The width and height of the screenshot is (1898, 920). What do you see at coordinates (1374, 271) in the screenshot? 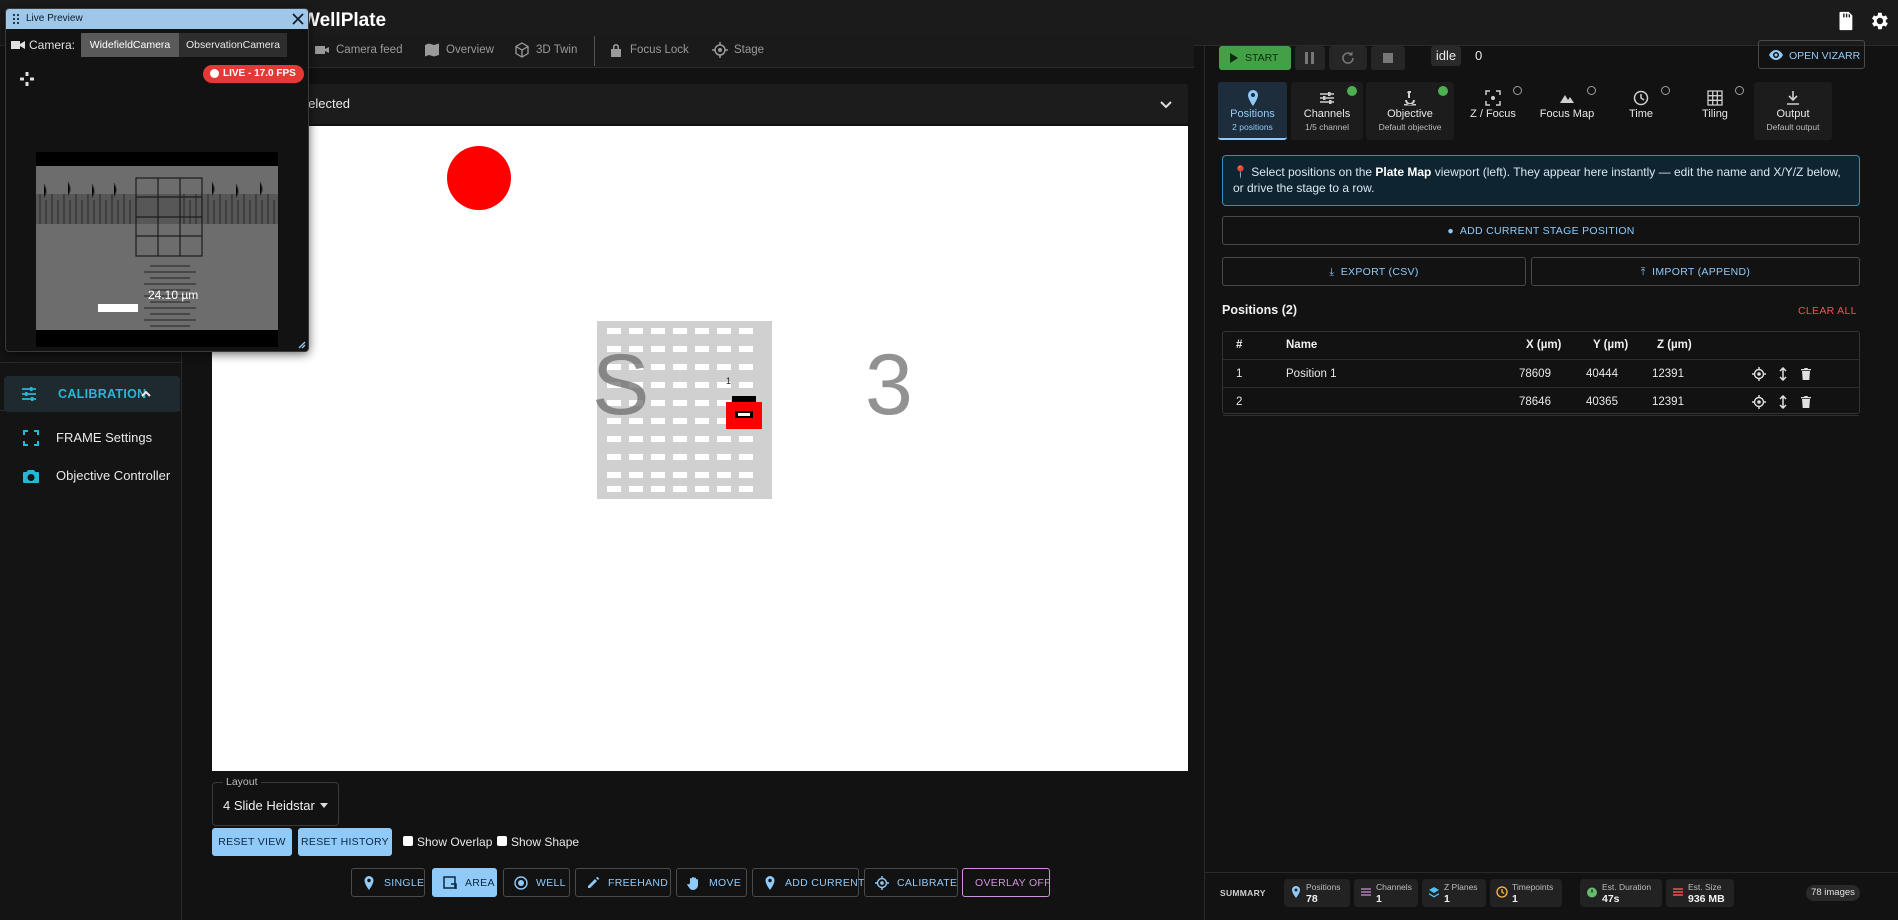
I see `export-csv-button: ⤓ EXPORT (CSV)` at bounding box center [1374, 271].